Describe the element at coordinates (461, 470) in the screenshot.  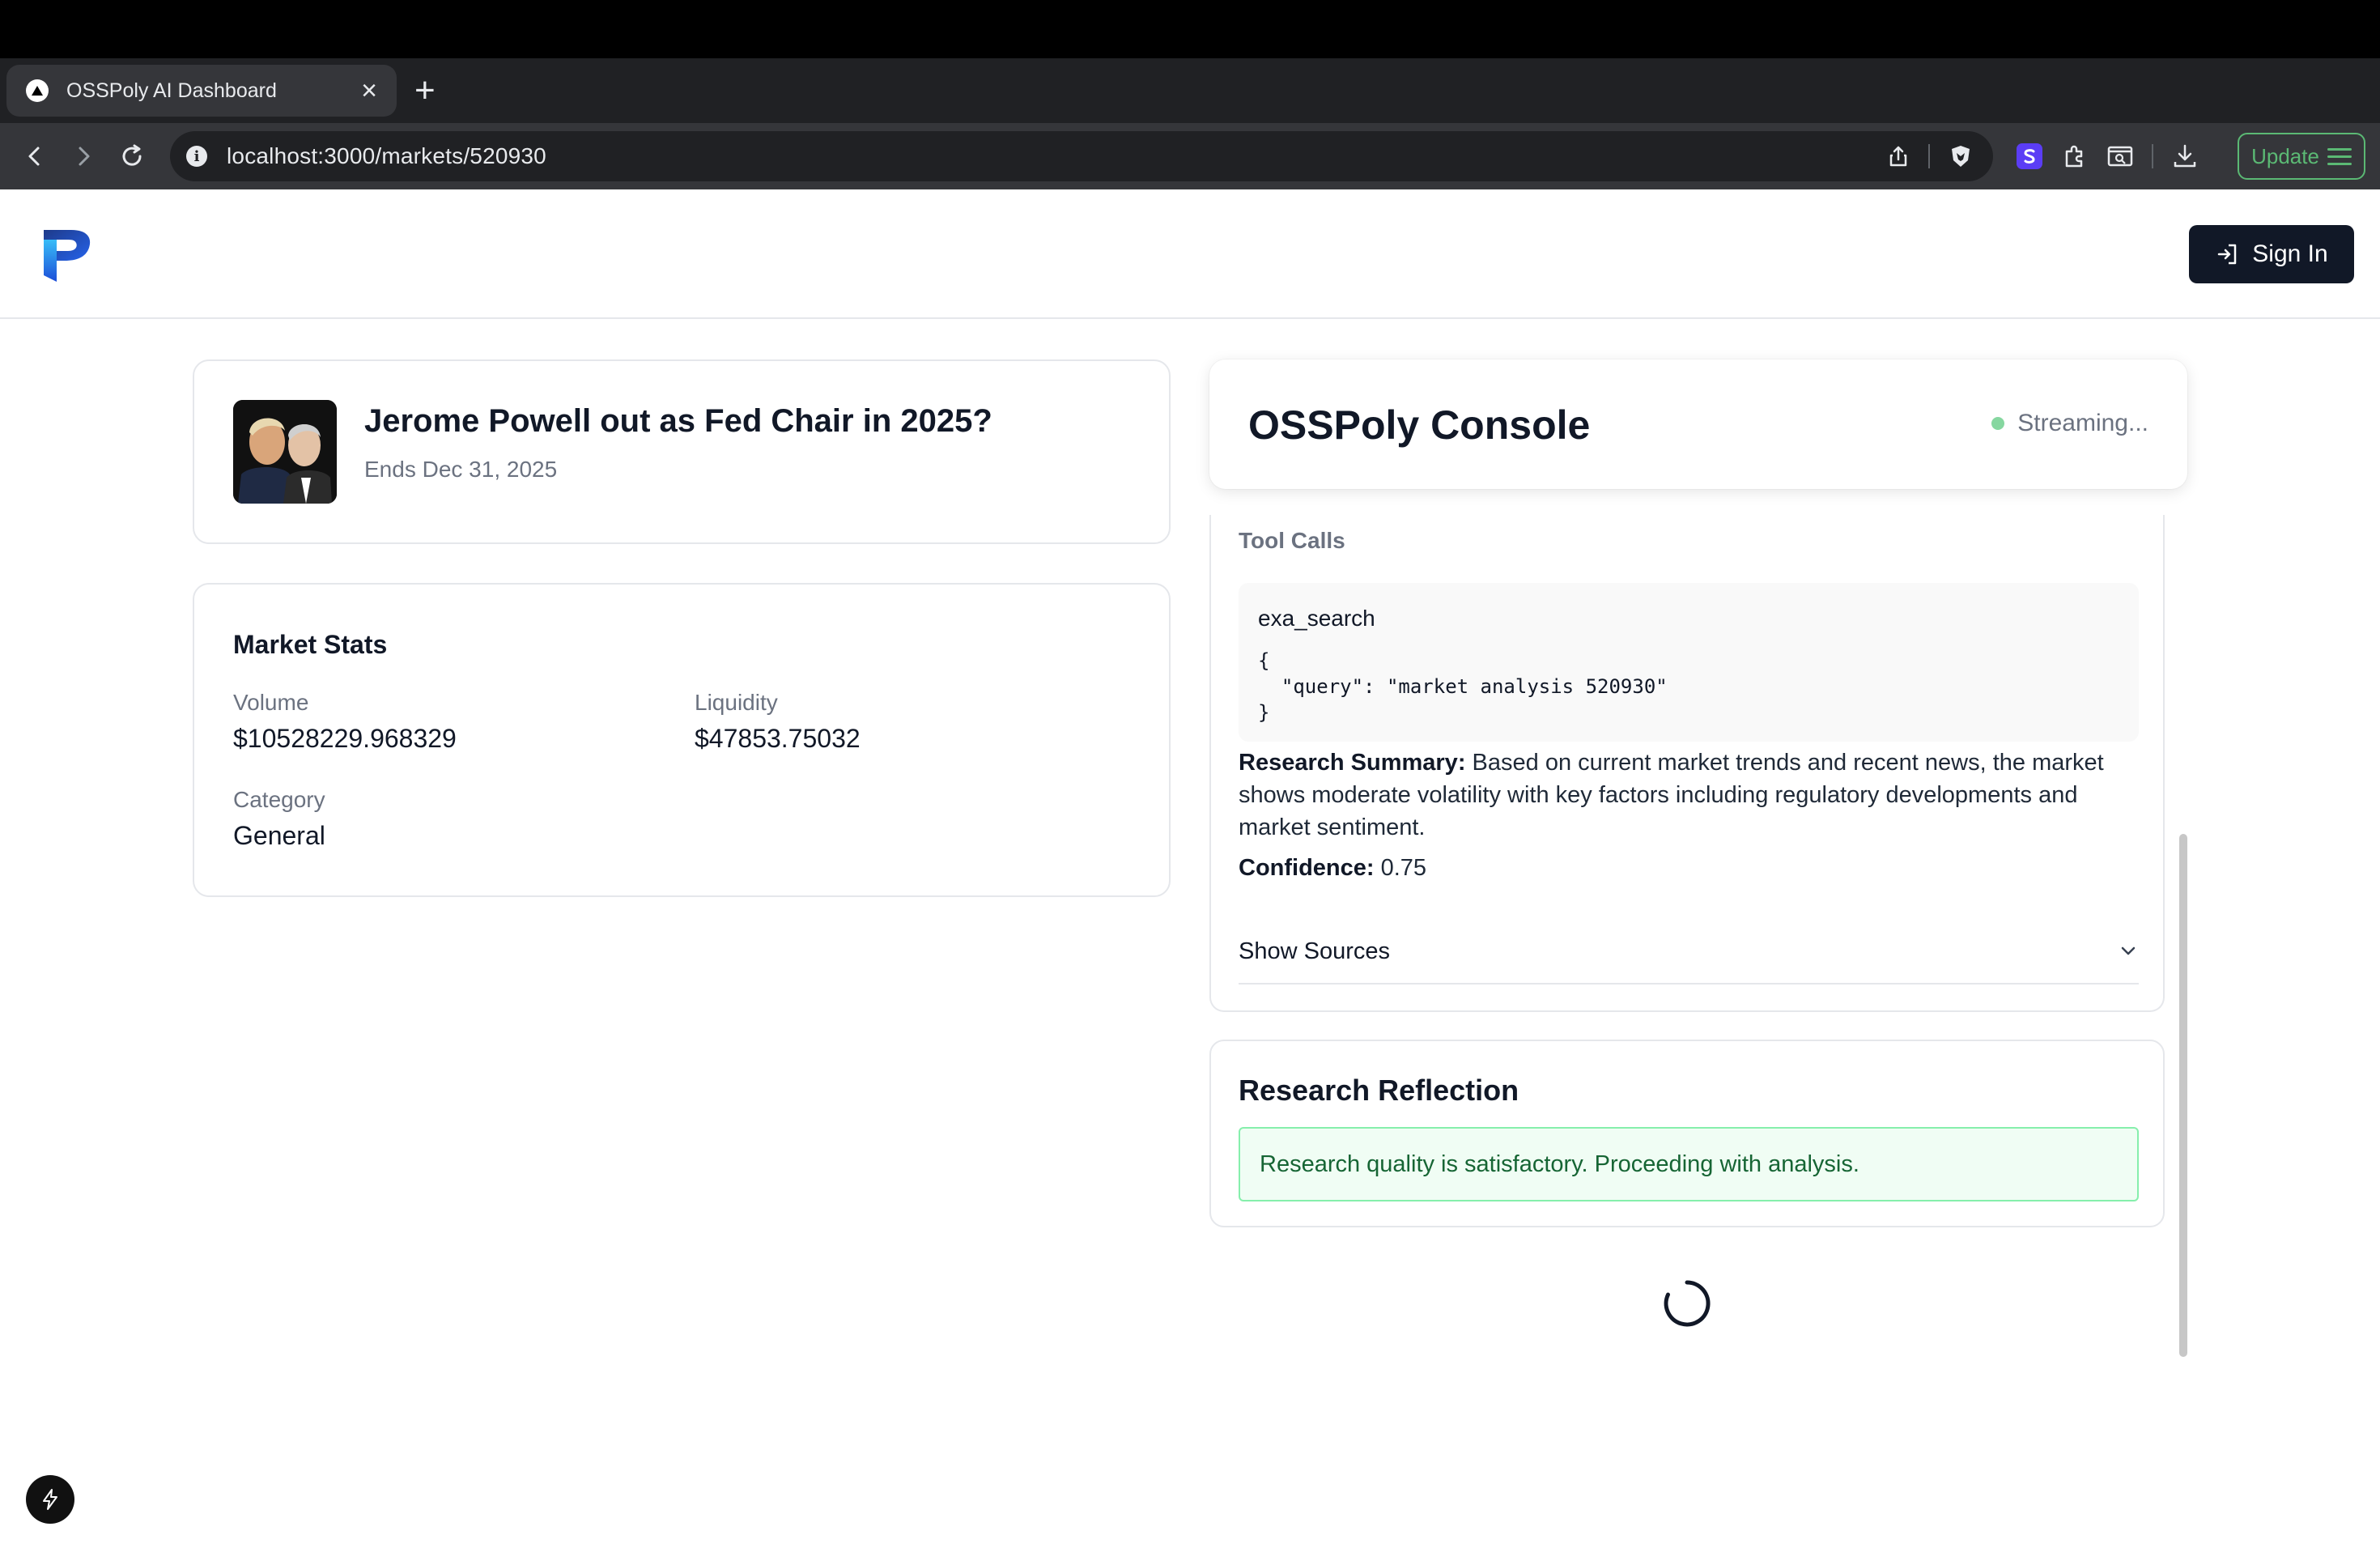
I see `market-end-date: Ends Dec 31, 2025` at that location.